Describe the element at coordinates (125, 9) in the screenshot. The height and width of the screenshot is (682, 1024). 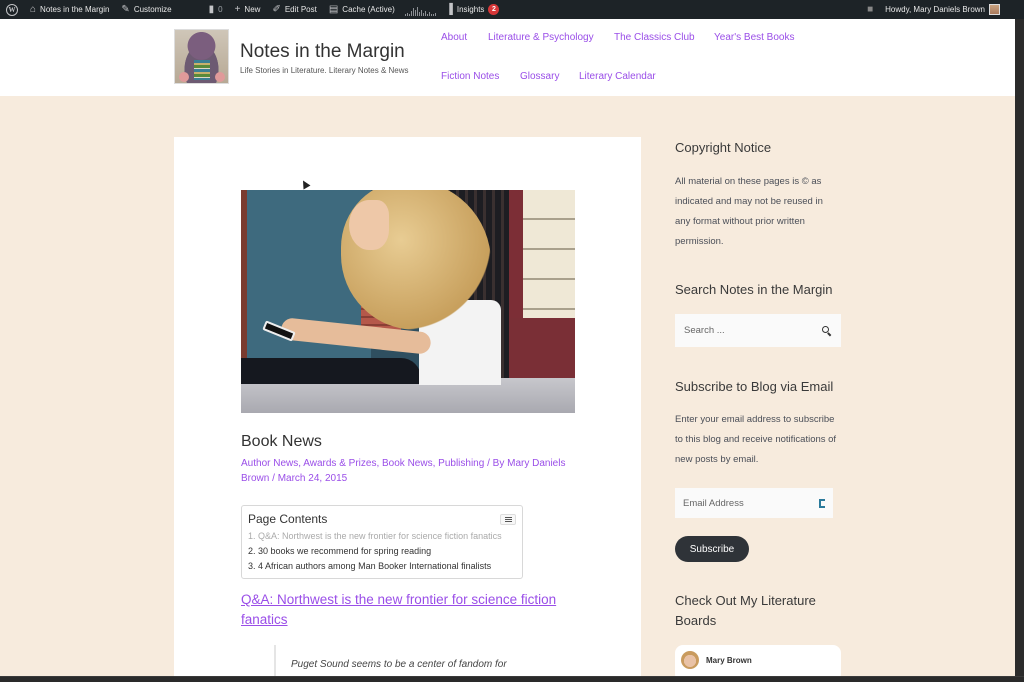
I see `brush-icon: ✎` at that location.